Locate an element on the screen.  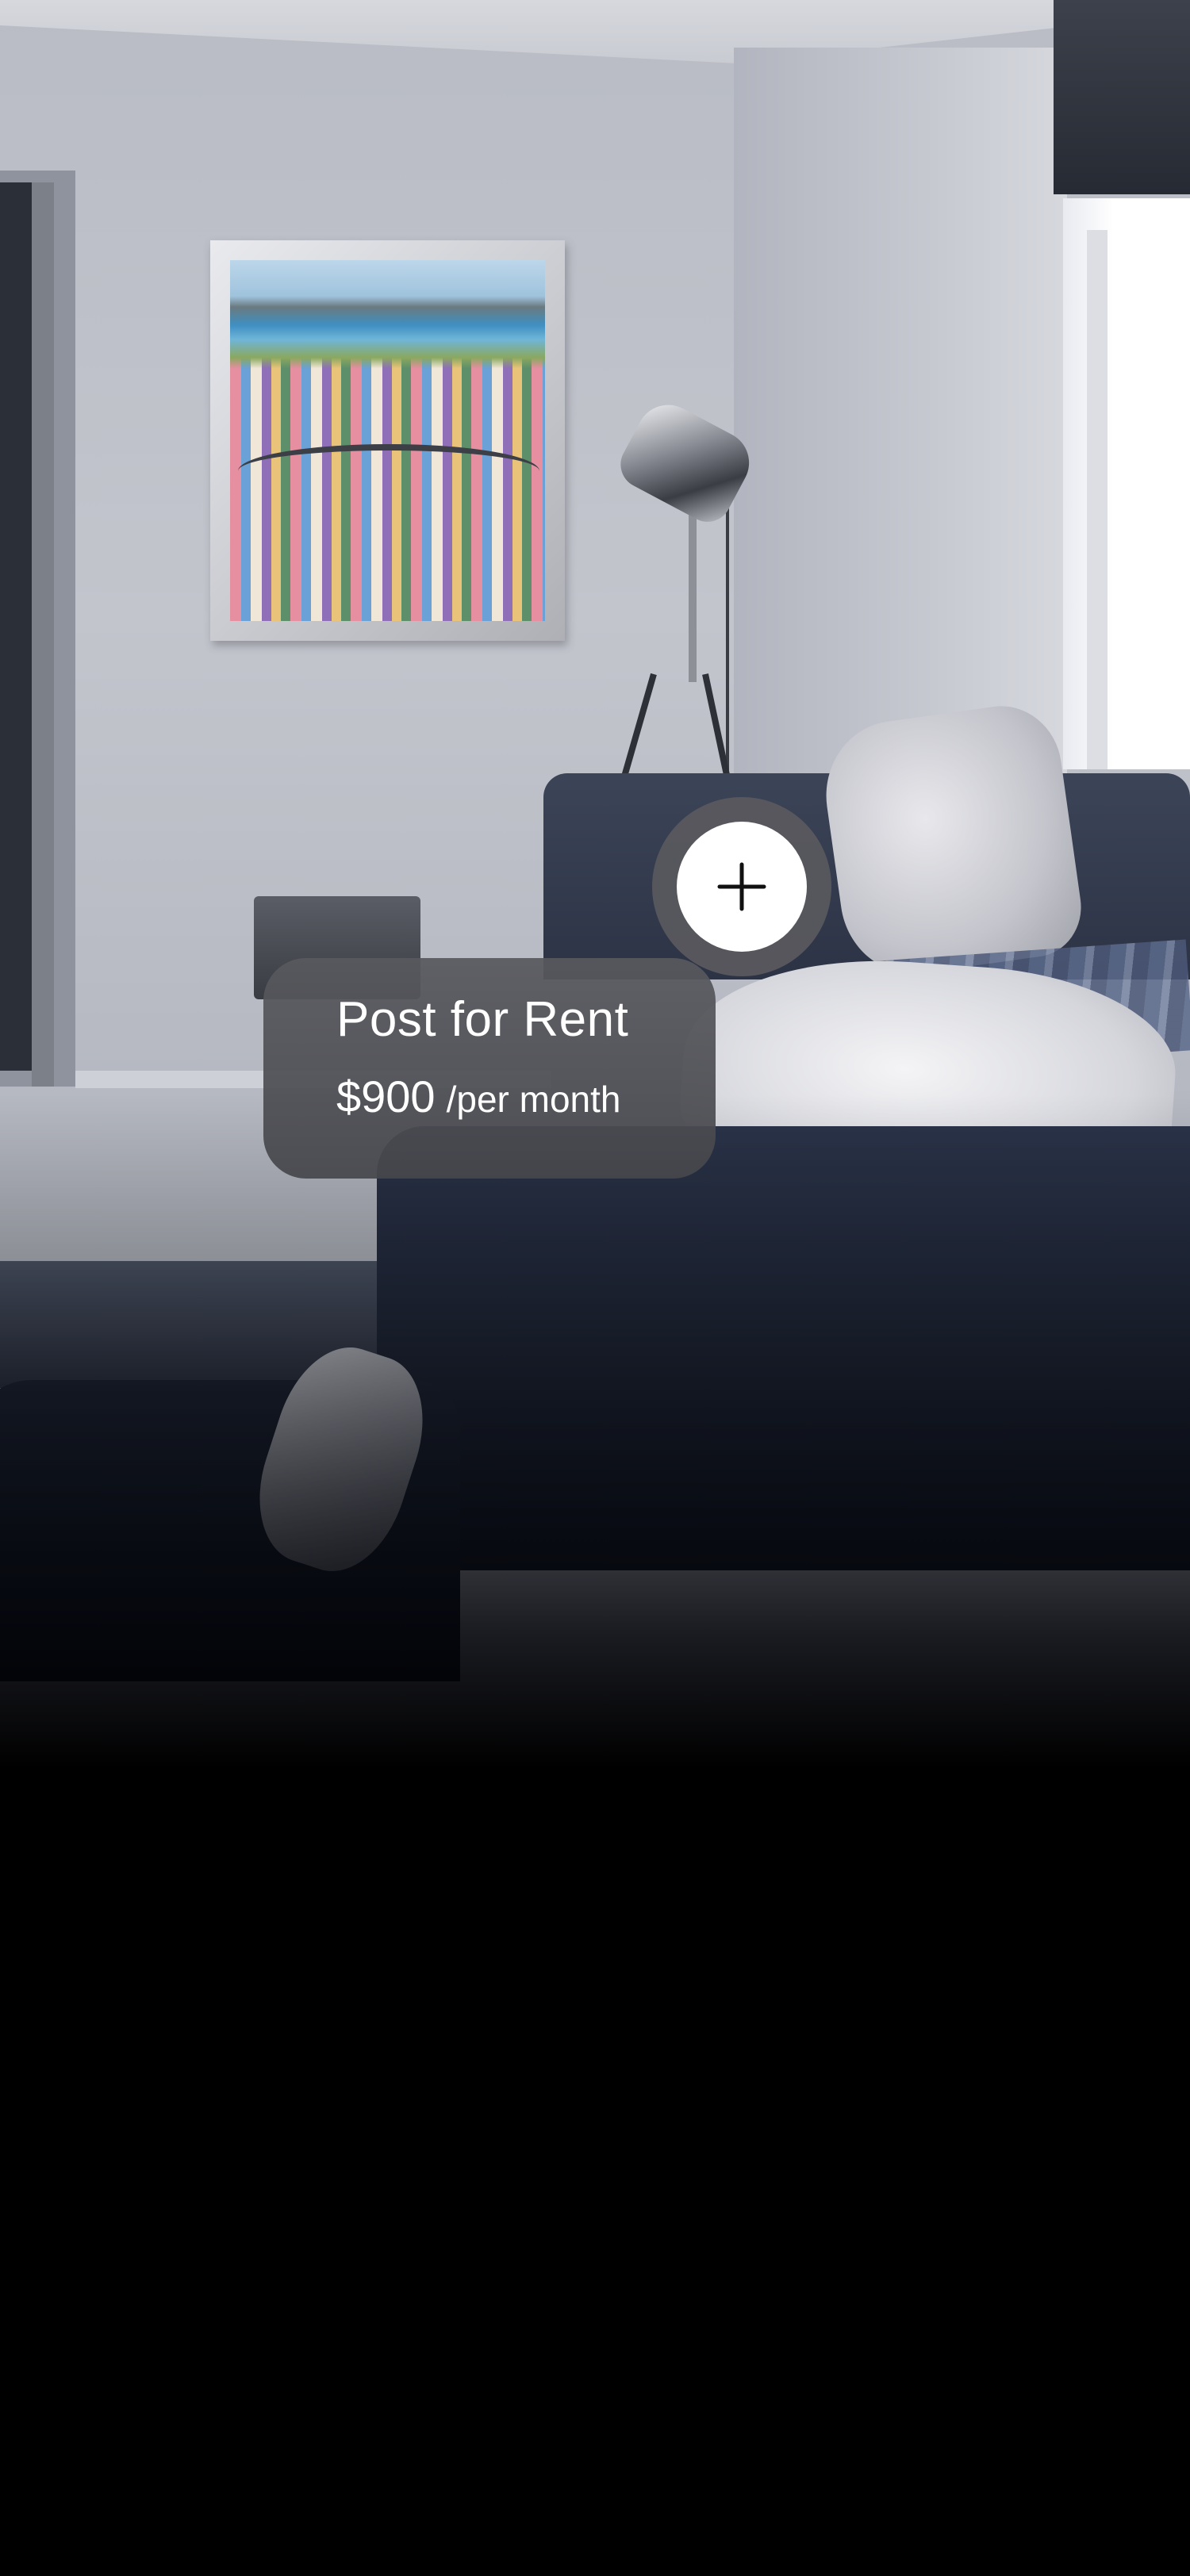
price-amount: $900 is located at coordinates (386, 1096).